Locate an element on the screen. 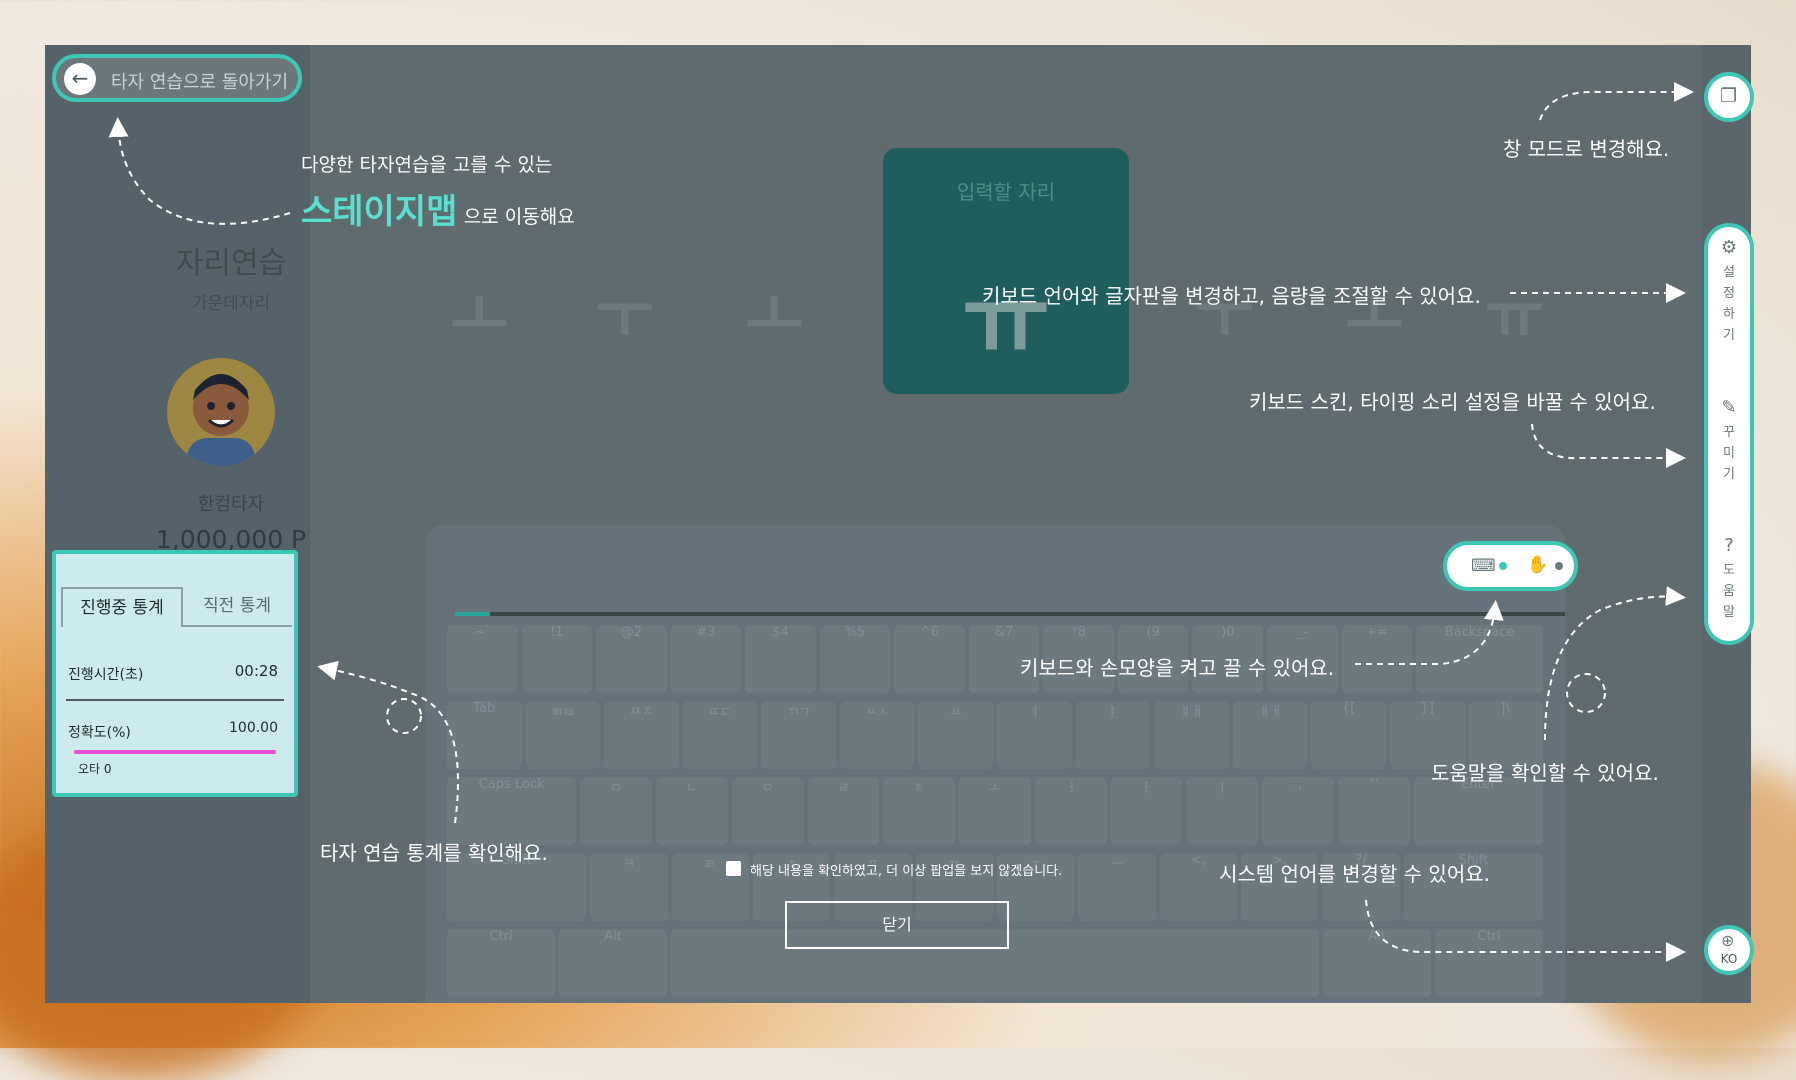 The height and width of the screenshot is (1080, 1796). dont-show-again-label: 해당 내용을 확인하였고, 더 이상 팝업을 보지 않겠습니다. is located at coordinates (906, 871).